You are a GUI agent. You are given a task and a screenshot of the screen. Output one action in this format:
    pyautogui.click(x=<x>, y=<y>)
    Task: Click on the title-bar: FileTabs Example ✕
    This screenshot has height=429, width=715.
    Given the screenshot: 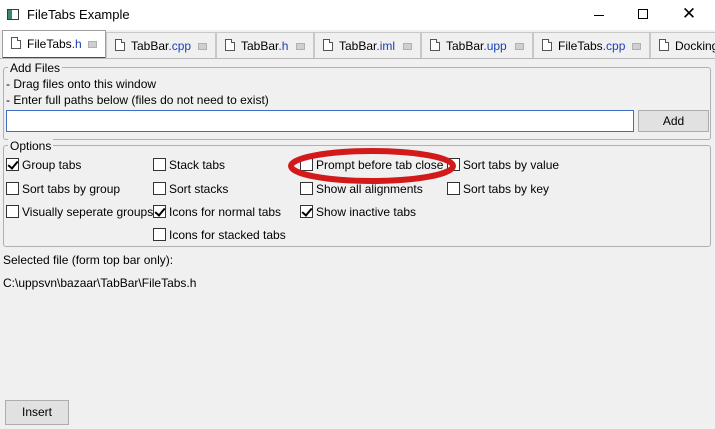 What is the action you would take?
    pyautogui.click(x=357, y=15)
    